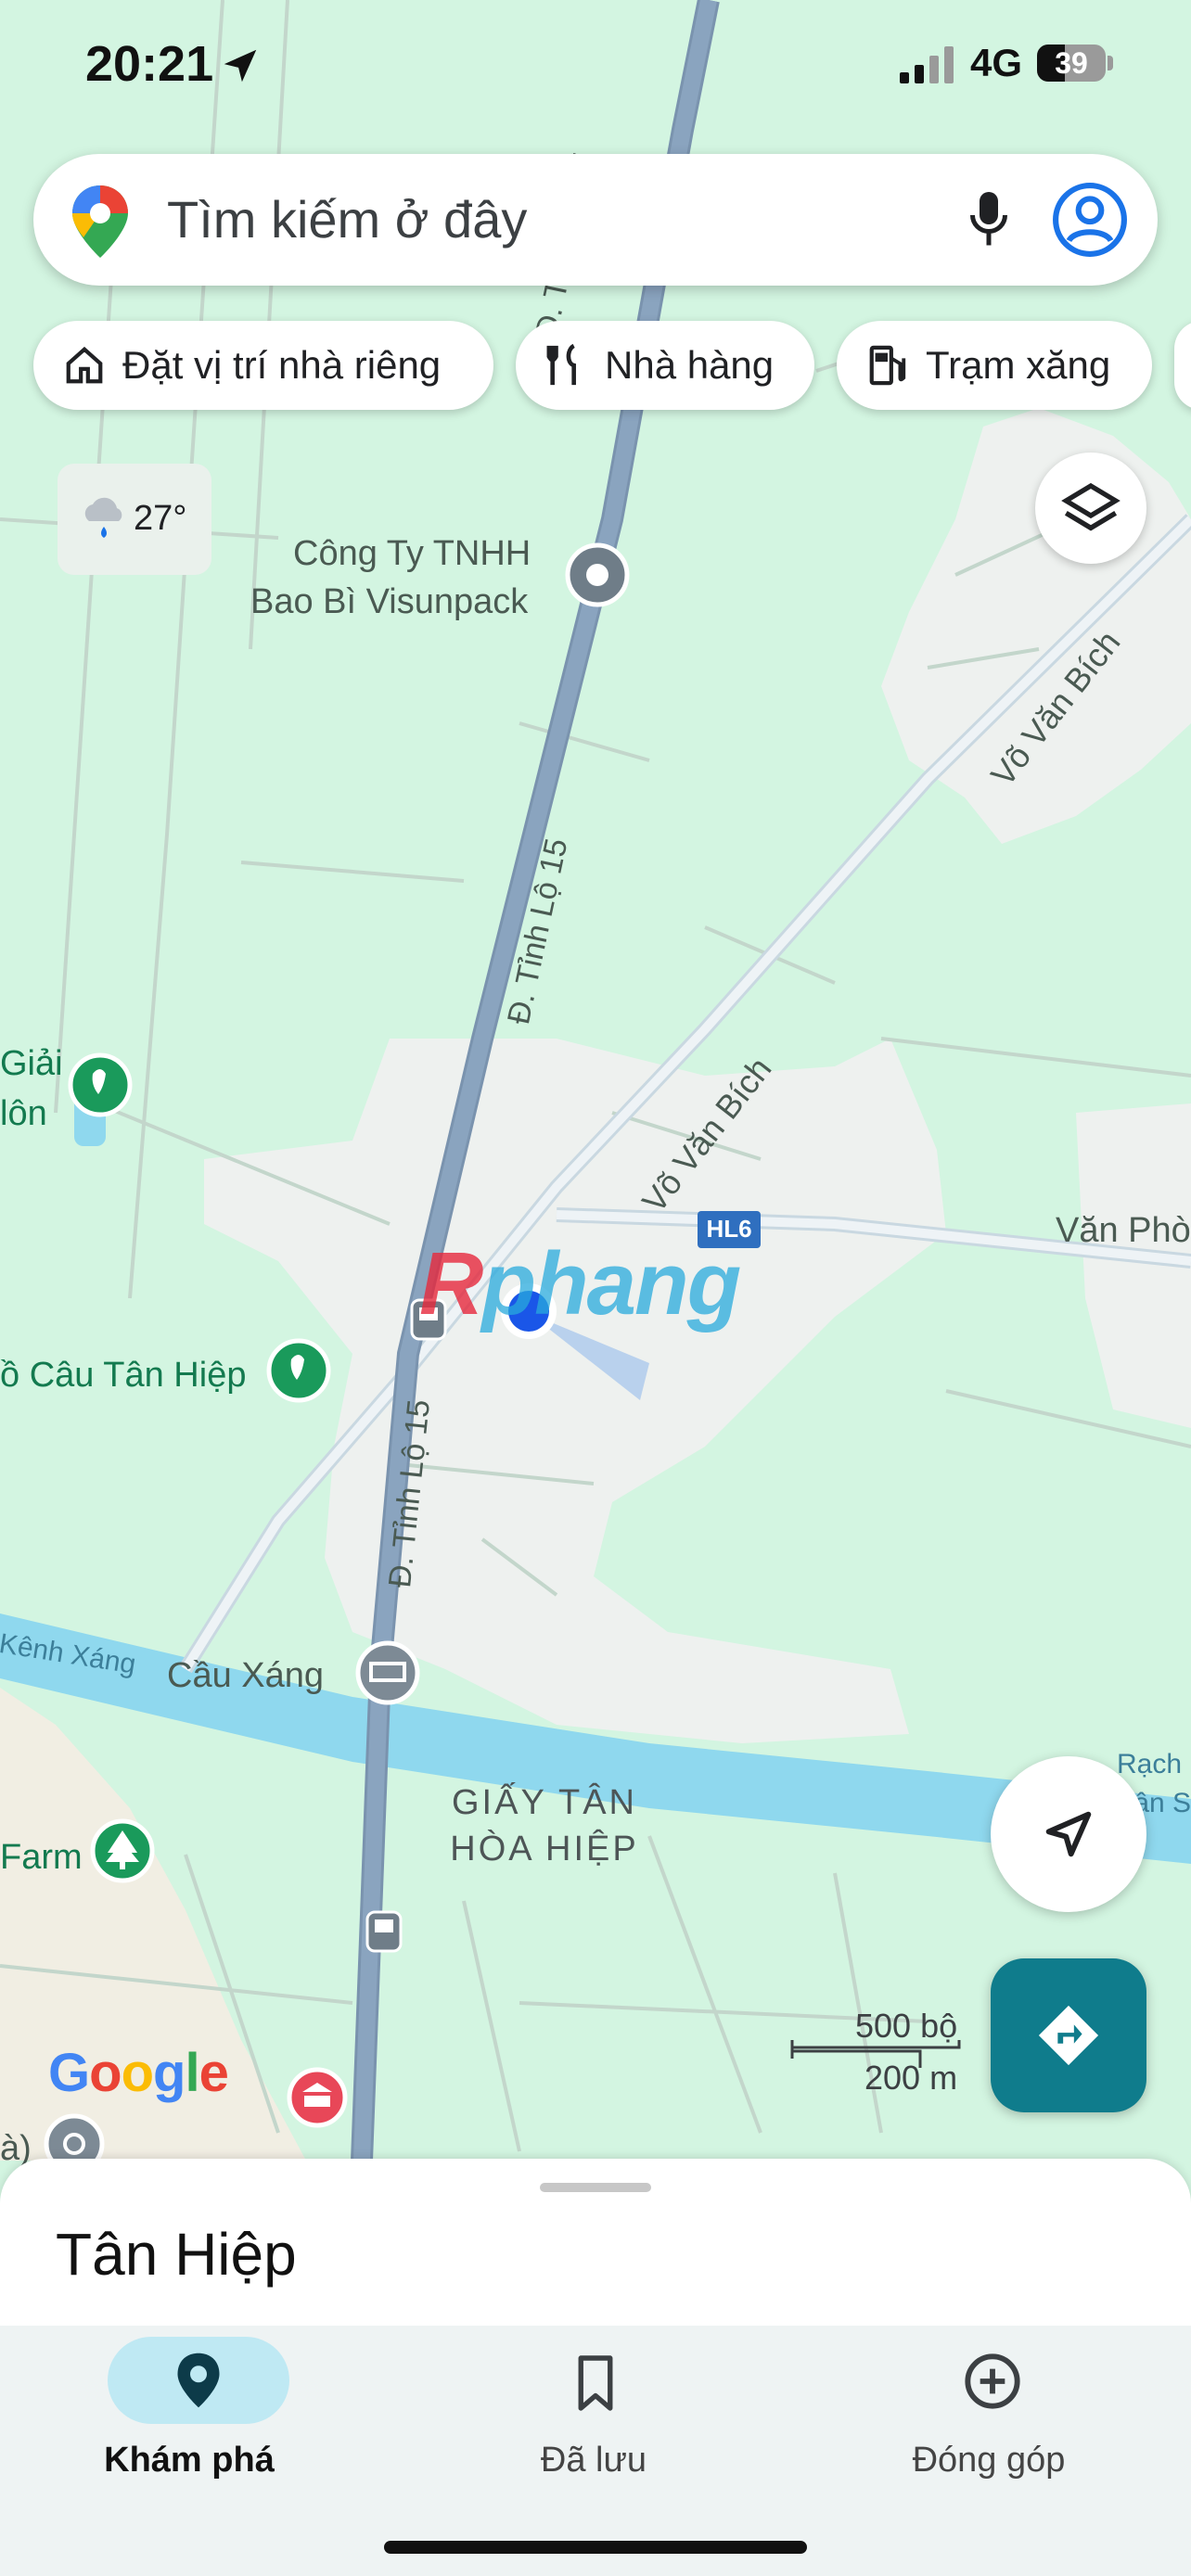  What do you see at coordinates (41, 1858) in the screenshot?
I see `poi-farm: Farm` at bounding box center [41, 1858].